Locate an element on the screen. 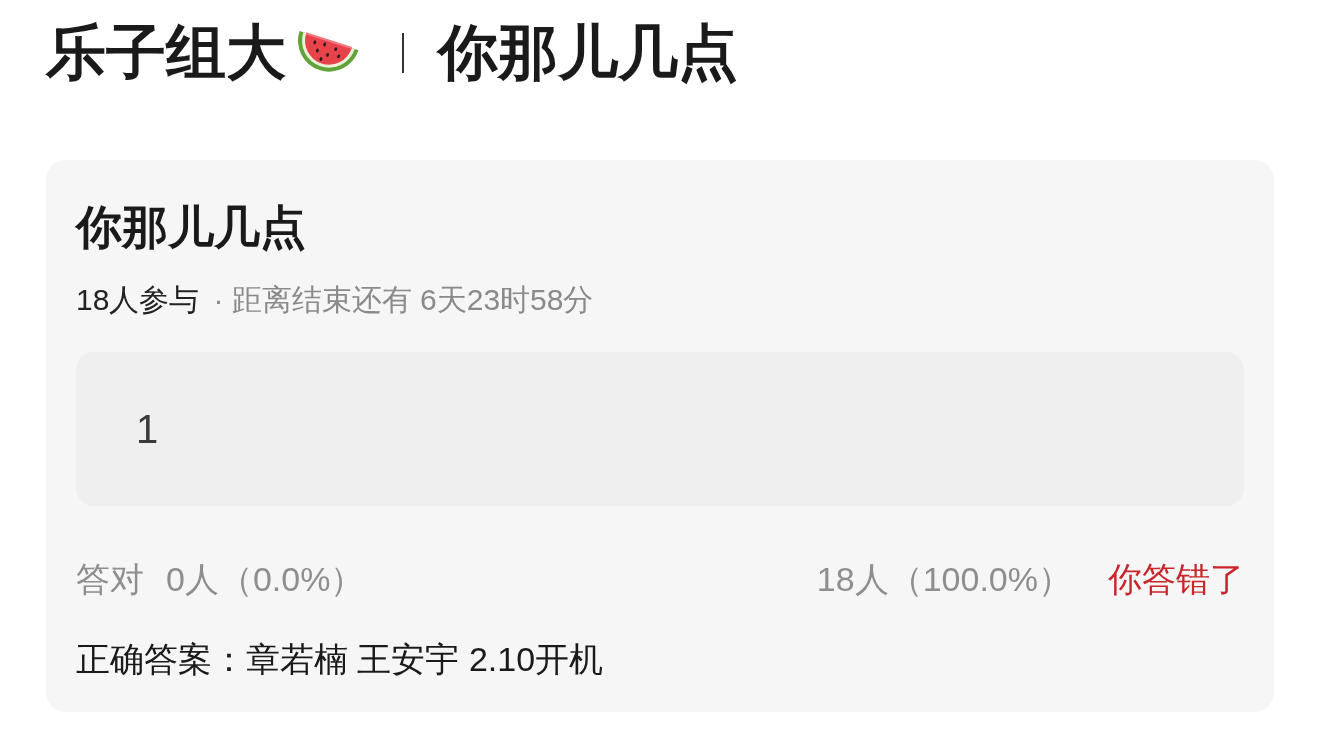 The width and height of the screenshot is (1320, 755). correct-answer-text: 正确答案：章若楠 王安宇 2.10开机 is located at coordinates (340, 659).